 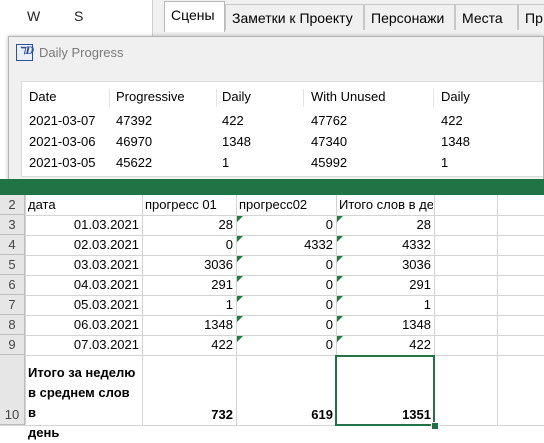 What do you see at coordinates (445, 162) in the screenshot?
I see `list-cell-daily-2: 1` at bounding box center [445, 162].